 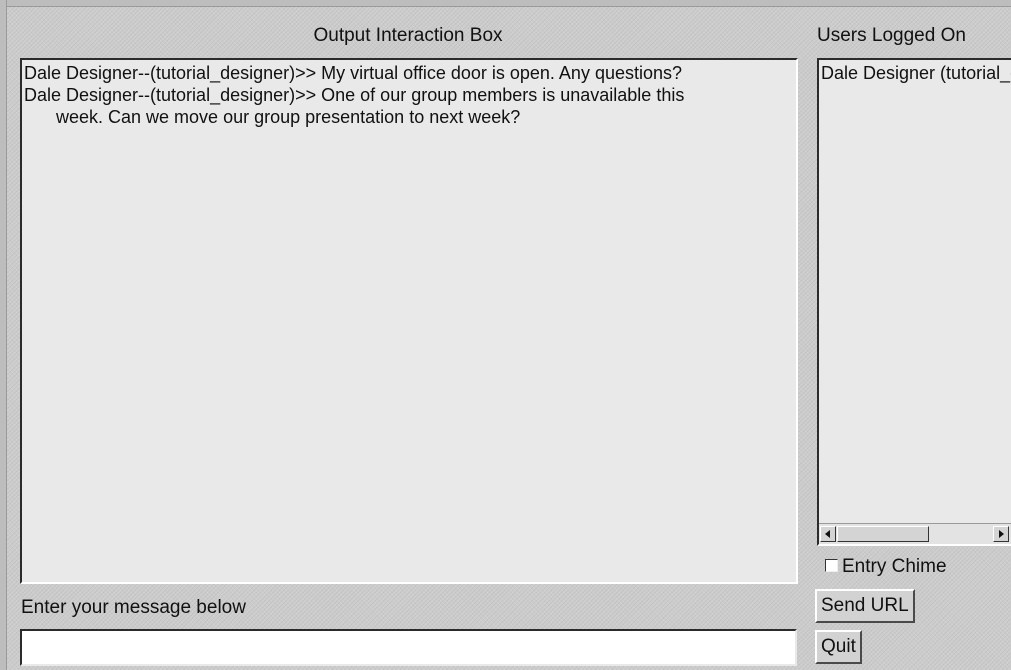 What do you see at coordinates (891, 35) in the screenshot?
I see `users-logged-on-title: Users Logged On` at bounding box center [891, 35].